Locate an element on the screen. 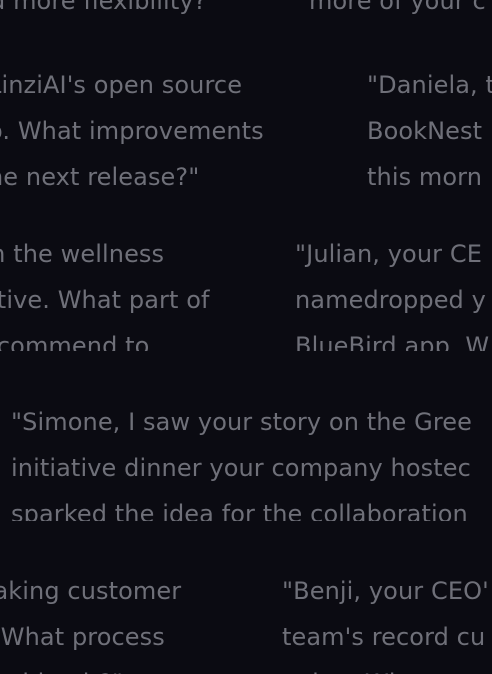 Image resolution: width=492 pixels, height=674 pixels. suggestion-text-line: "Simone, I saw your story on the Gree is located at coordinates (242, 422).